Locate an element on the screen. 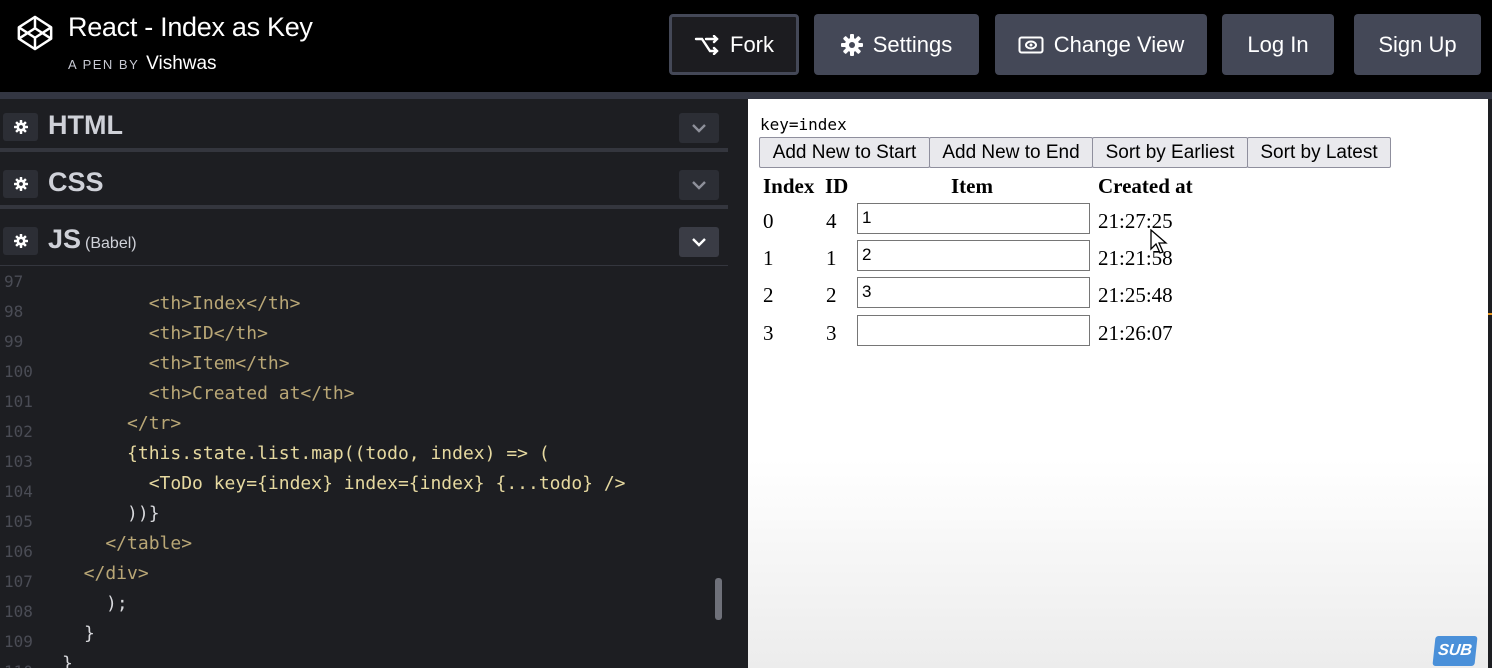 The image size is (1492, 668). signup-button: Sign Up is located at coordinates (1417, 44).